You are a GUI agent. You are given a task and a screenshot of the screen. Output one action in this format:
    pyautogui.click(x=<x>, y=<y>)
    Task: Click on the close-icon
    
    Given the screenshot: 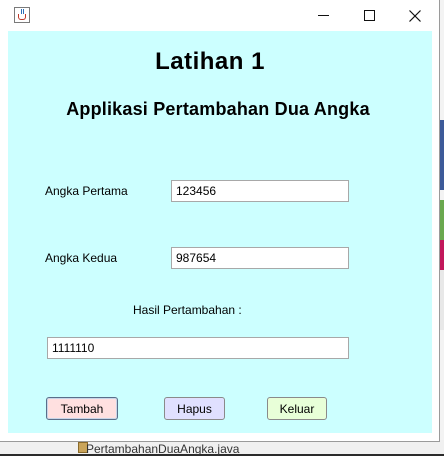 What is the action you would take?
    pyautogui.click(x=415, y=15)
    